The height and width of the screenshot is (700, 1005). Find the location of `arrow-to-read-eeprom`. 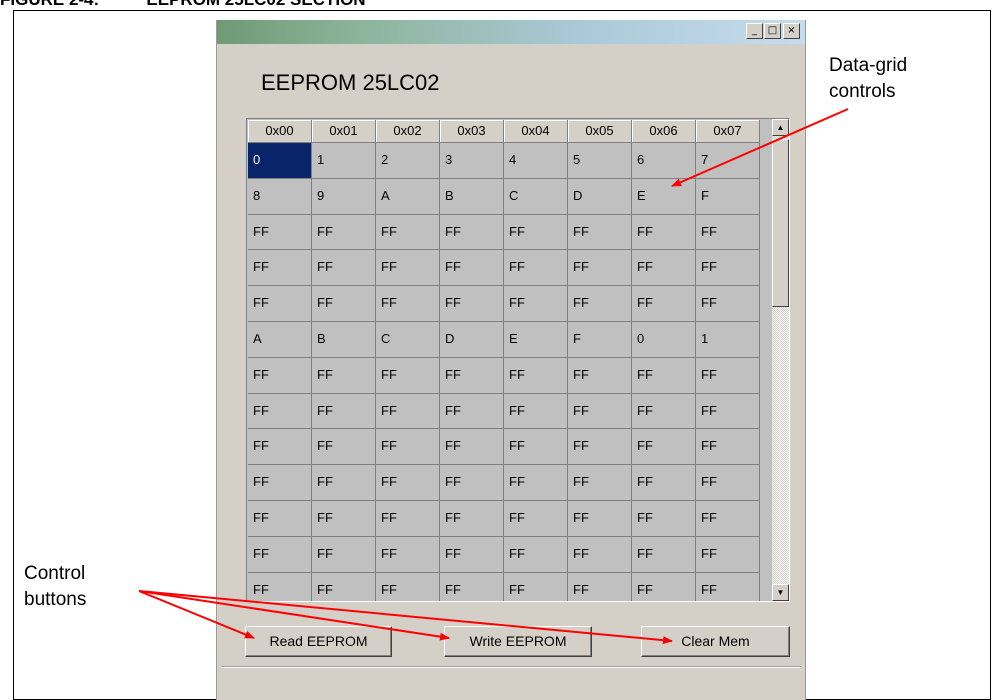

arrow-to-read-eeprom is located at coordinates (196, 614).